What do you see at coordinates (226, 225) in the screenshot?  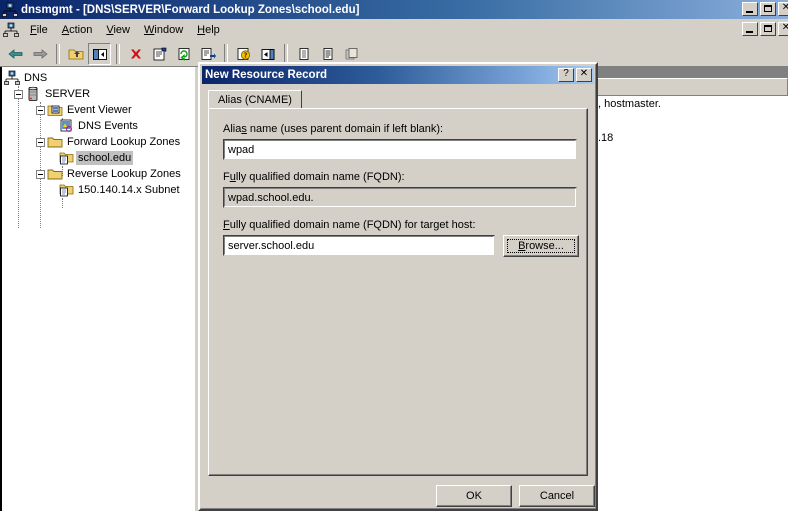 I see `accel-char: F` at bounding box center [226, 225].